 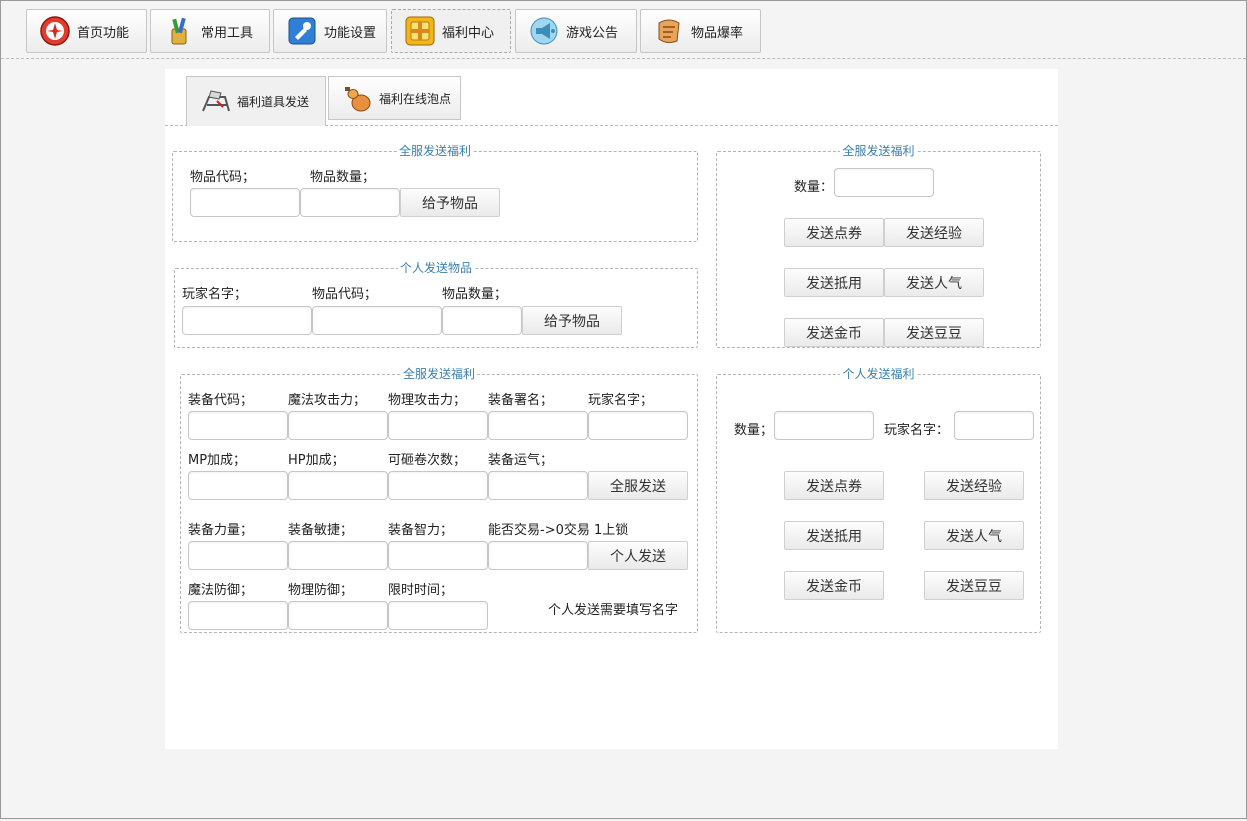 I want to click on tab-label: 物品爆率, so click(x=717, y=33).